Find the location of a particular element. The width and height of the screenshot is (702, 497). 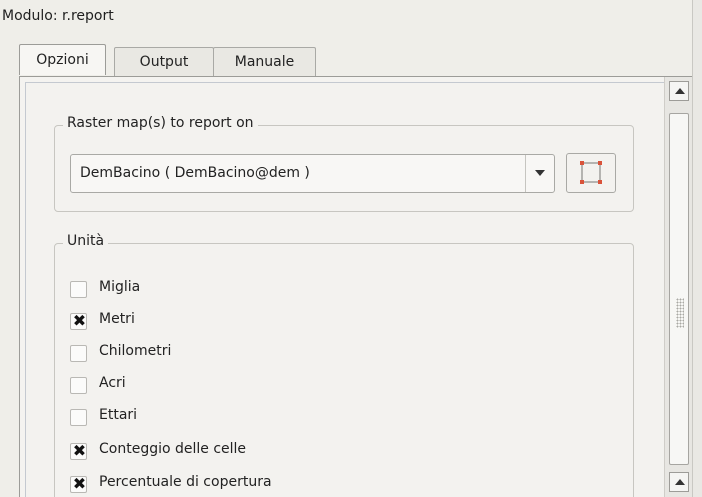

raster-group-legend: Raster map(s) to report on is located at coordinates (160, 123).